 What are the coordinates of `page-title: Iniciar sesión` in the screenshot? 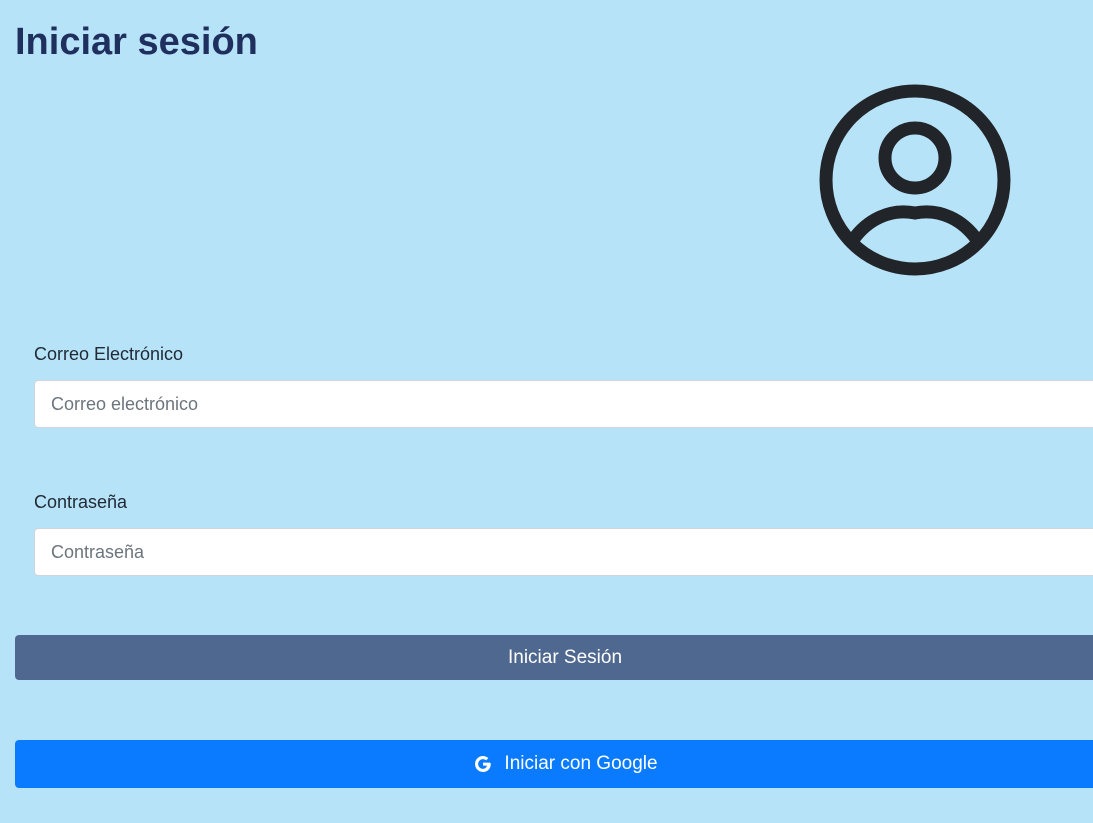 It's located at (136, 42).